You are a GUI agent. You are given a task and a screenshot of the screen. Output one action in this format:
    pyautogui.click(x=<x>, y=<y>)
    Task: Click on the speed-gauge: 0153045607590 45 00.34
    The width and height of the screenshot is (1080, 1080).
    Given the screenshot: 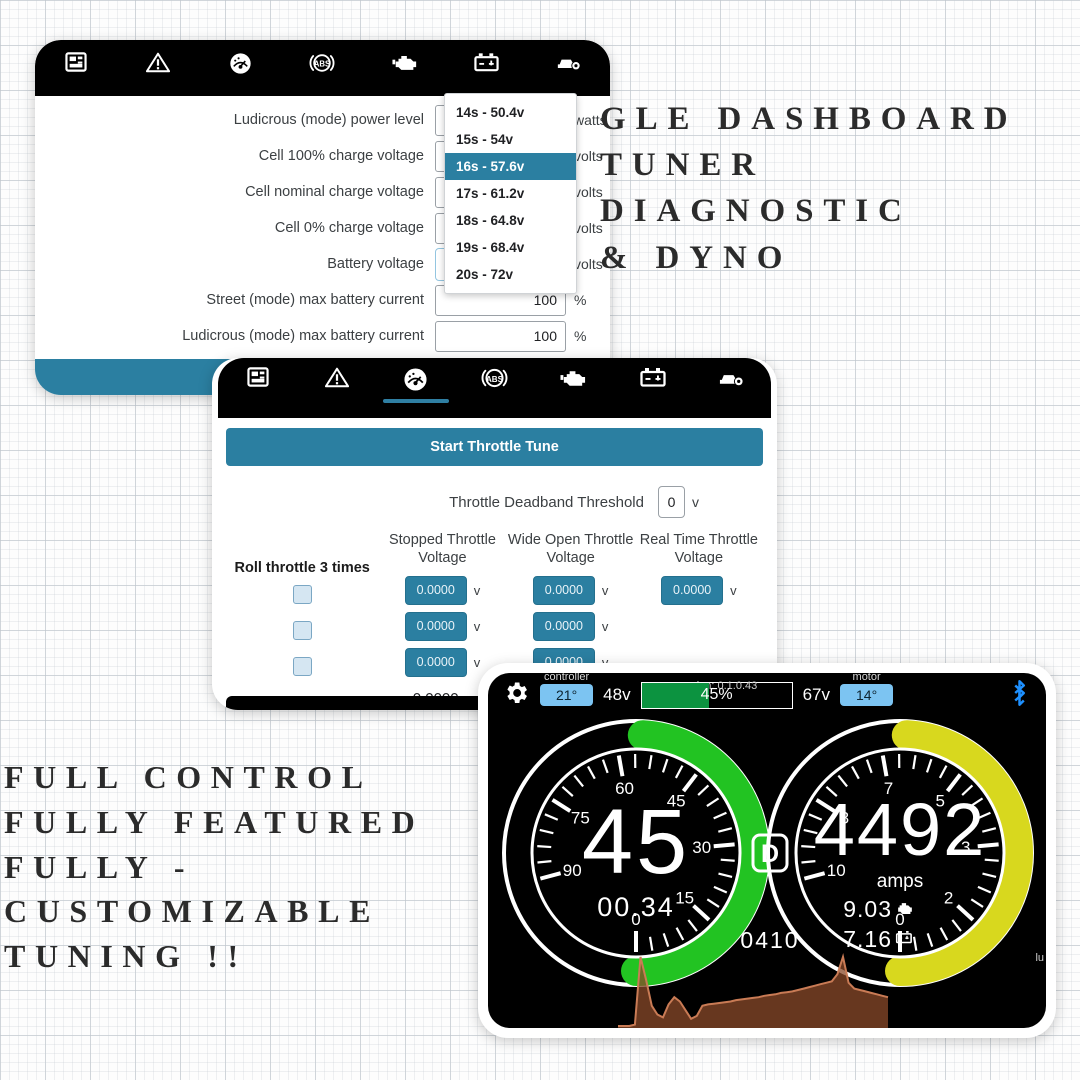 What is the action you would take?
    pyautogui.click(x=636, y=853)
    